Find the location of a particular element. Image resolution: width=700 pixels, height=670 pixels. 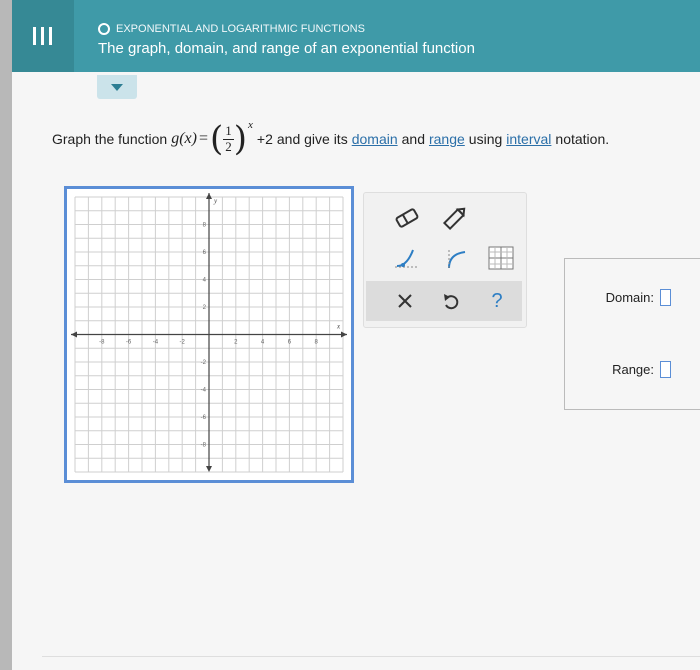

exponential-curve-icon is located at coordinates (407, 258).